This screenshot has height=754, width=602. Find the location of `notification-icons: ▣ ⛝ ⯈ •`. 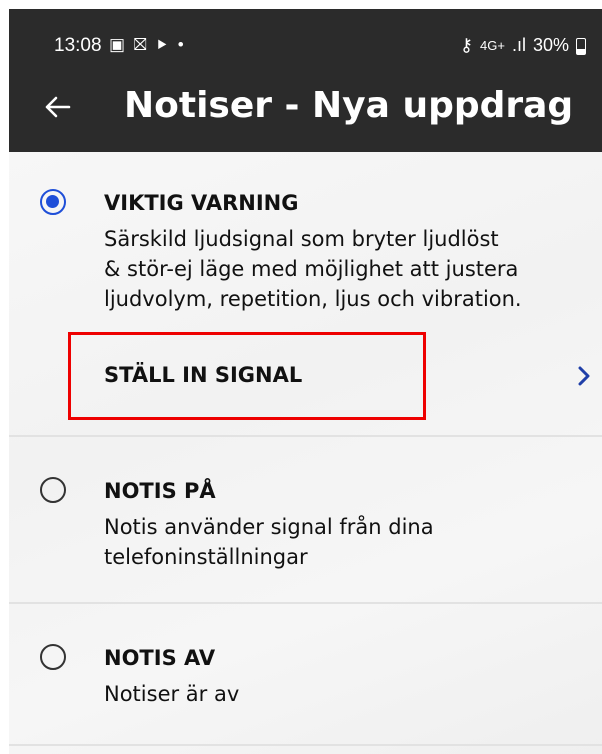

notification-icons: ▣ ⛝ ⯈ • is located at coordinates (147, 44).